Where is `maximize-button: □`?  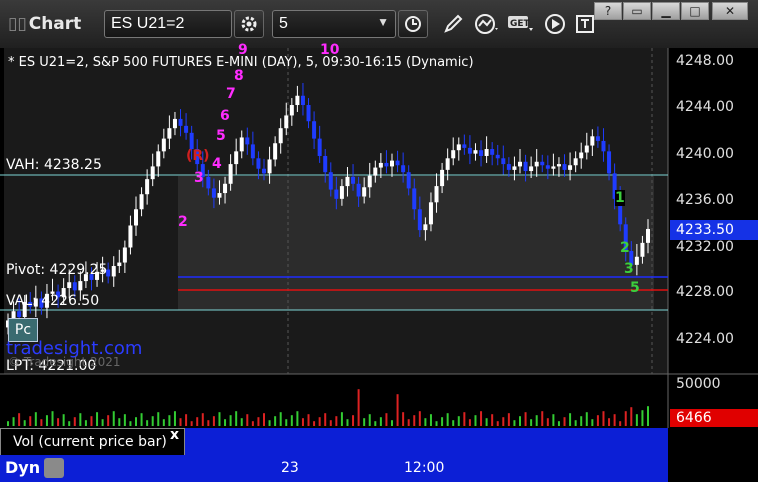
maximize-button: □ is located at coordinates (695, 11).